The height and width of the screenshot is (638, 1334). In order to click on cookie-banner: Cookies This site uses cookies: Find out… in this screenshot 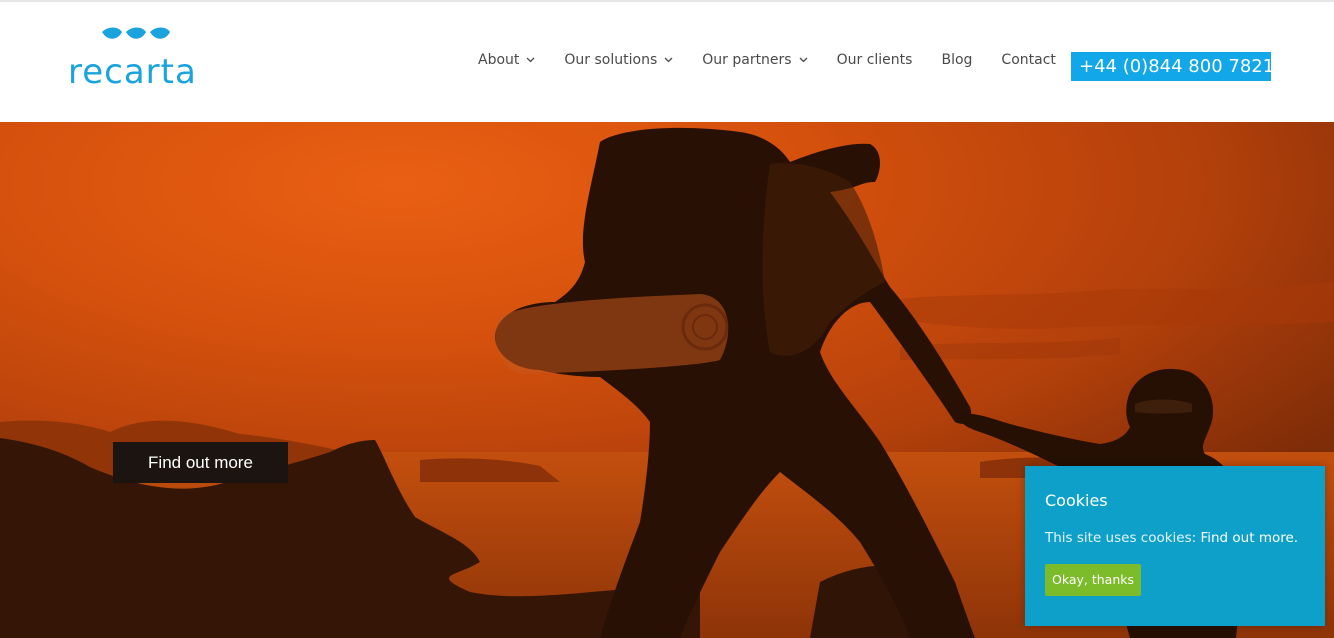, I will do `click(1175, 546)`.